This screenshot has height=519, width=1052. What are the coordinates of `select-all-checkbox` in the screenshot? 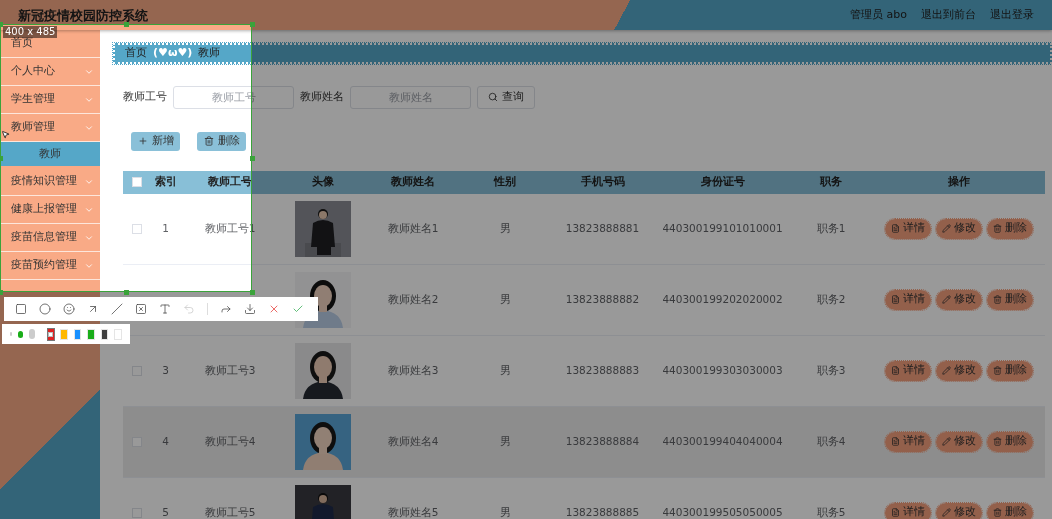 It's located at (137, 182).